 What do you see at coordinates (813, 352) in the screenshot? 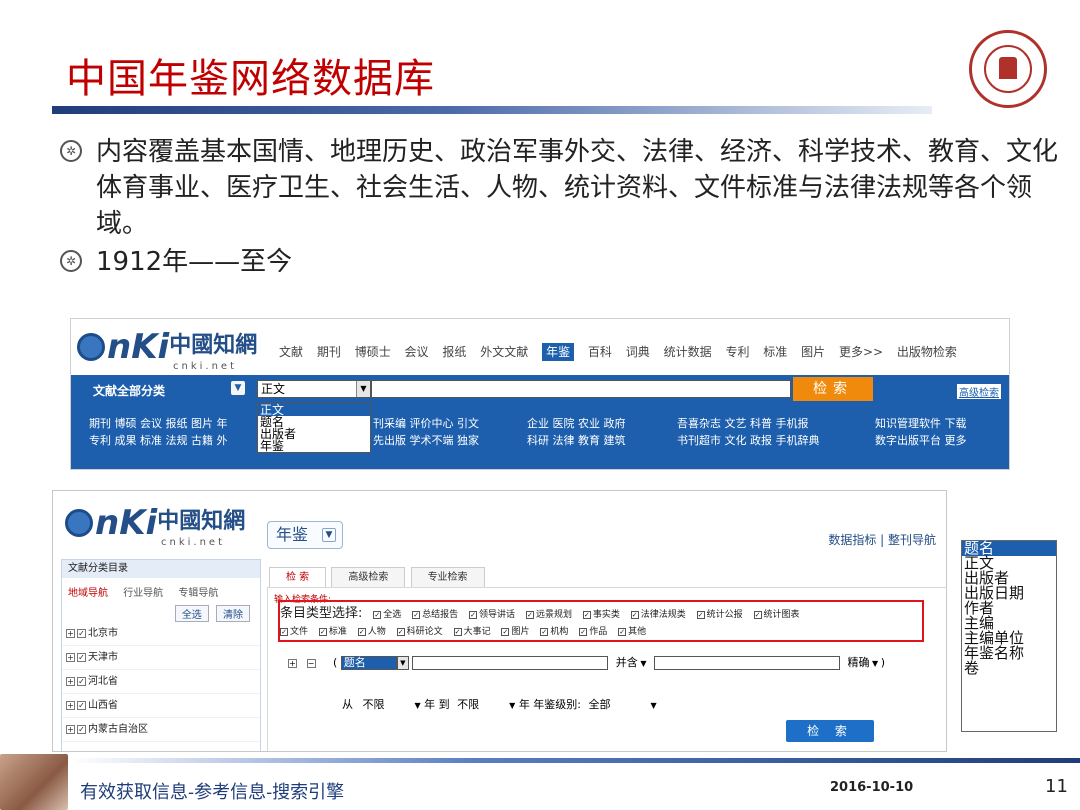
I see `nav-item: 图片` at bounding box center [813, 352].